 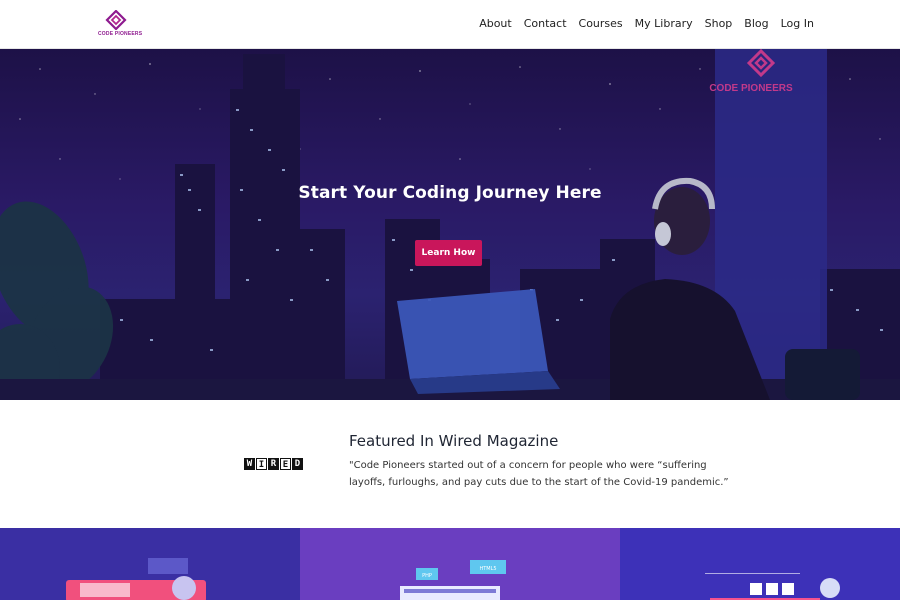 I want to click on tag-php: PHP, so click(x=427, y=576).